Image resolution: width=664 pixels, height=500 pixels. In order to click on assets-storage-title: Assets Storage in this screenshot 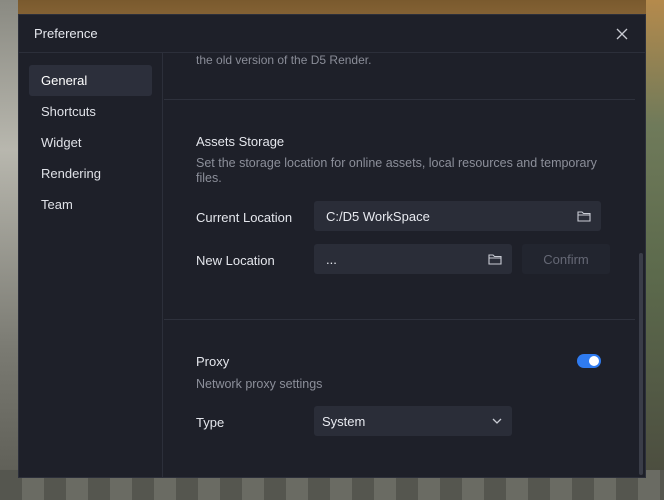, I will do `click(240, 141)`.